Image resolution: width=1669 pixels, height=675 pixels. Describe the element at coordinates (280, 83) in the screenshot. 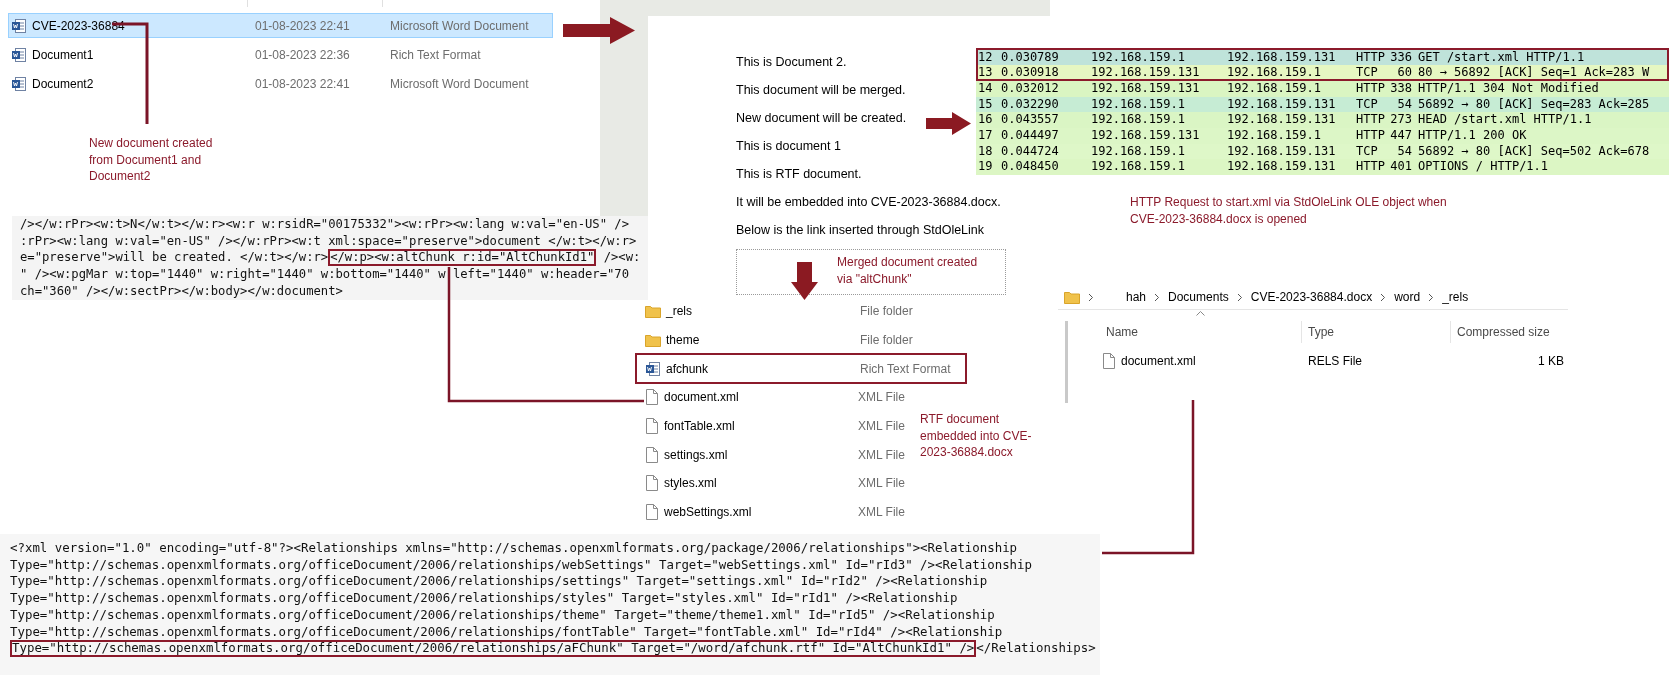

I see `file-row: Document2 01-08-2023 22:41 Microsoft Word Document` at that location.